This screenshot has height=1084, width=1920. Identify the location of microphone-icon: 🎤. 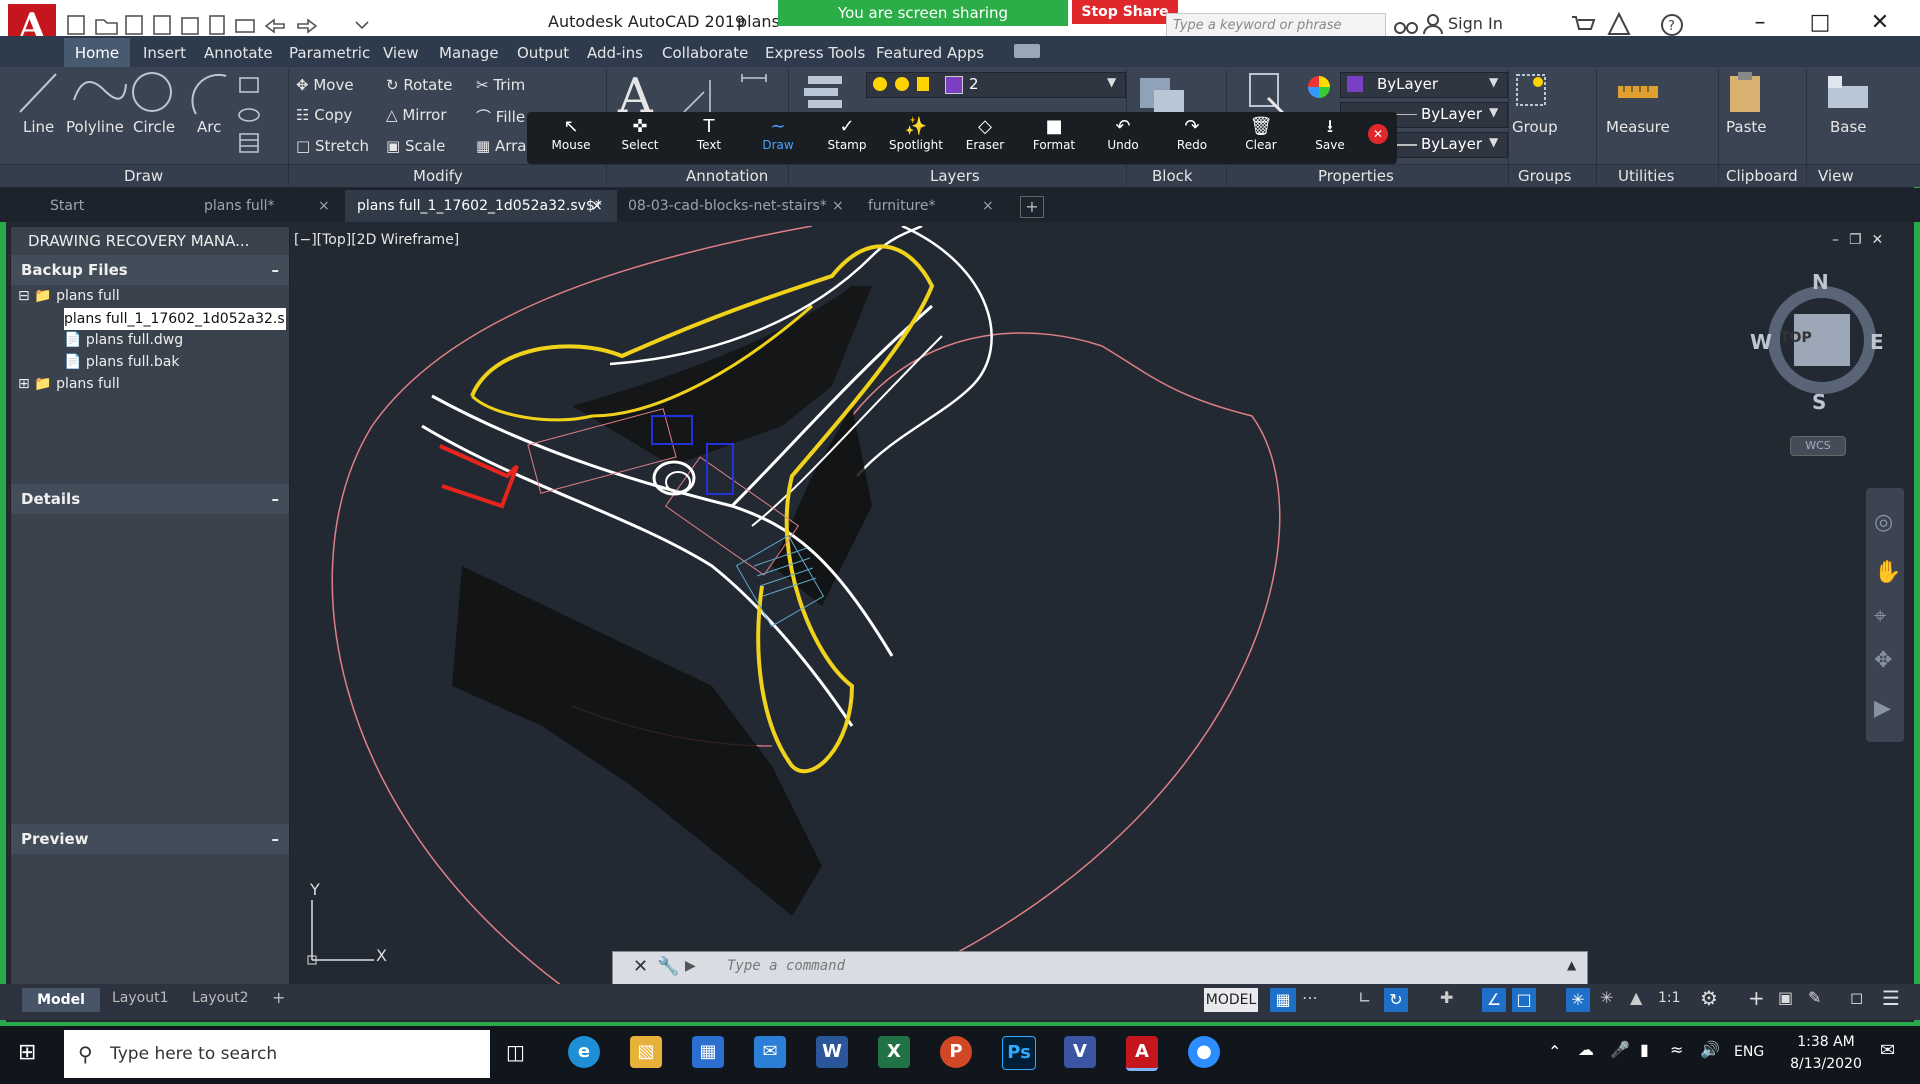
(1620, 1049).